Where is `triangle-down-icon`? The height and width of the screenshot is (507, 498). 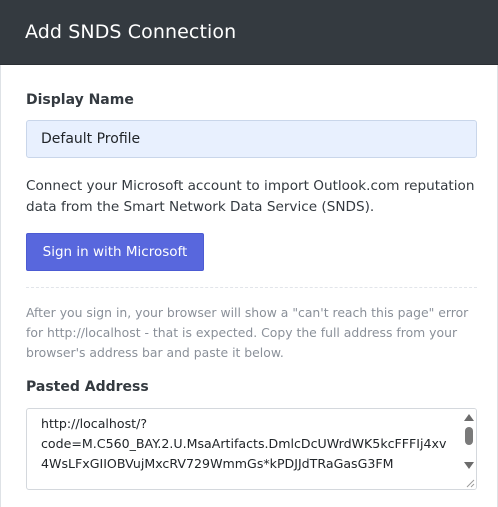
triangle-down-icon is located at coordinates (469, 465).